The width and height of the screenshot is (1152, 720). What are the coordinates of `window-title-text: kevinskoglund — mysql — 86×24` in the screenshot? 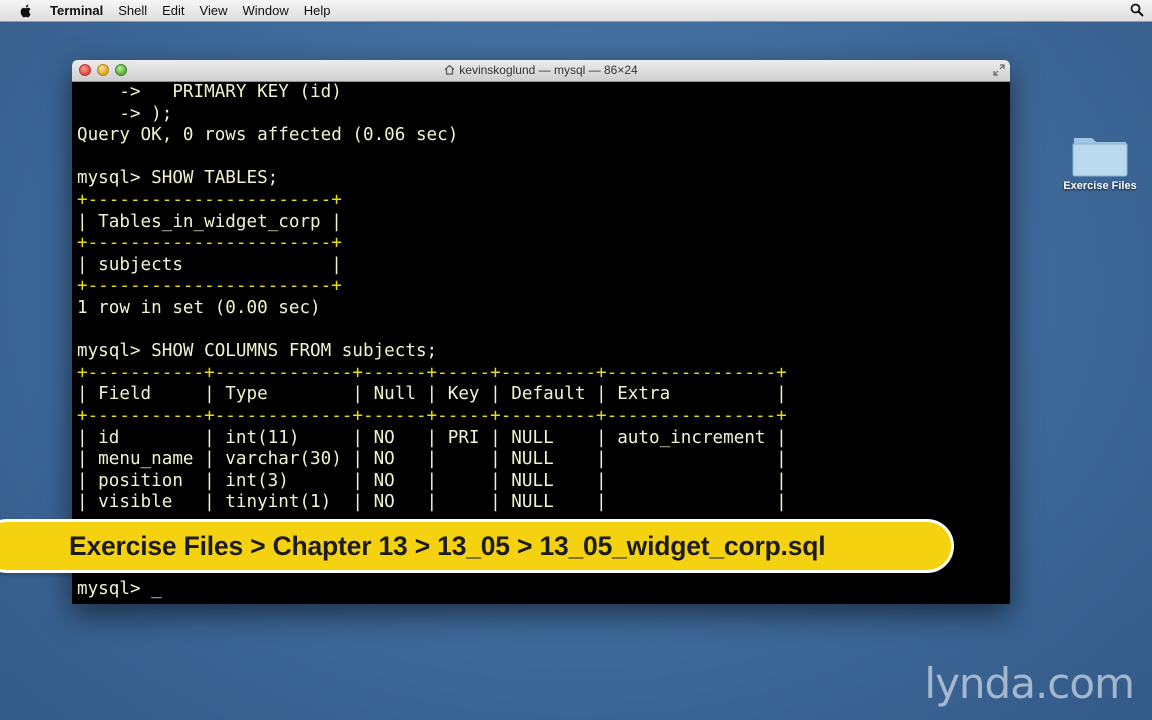 It's located at (548, 70).